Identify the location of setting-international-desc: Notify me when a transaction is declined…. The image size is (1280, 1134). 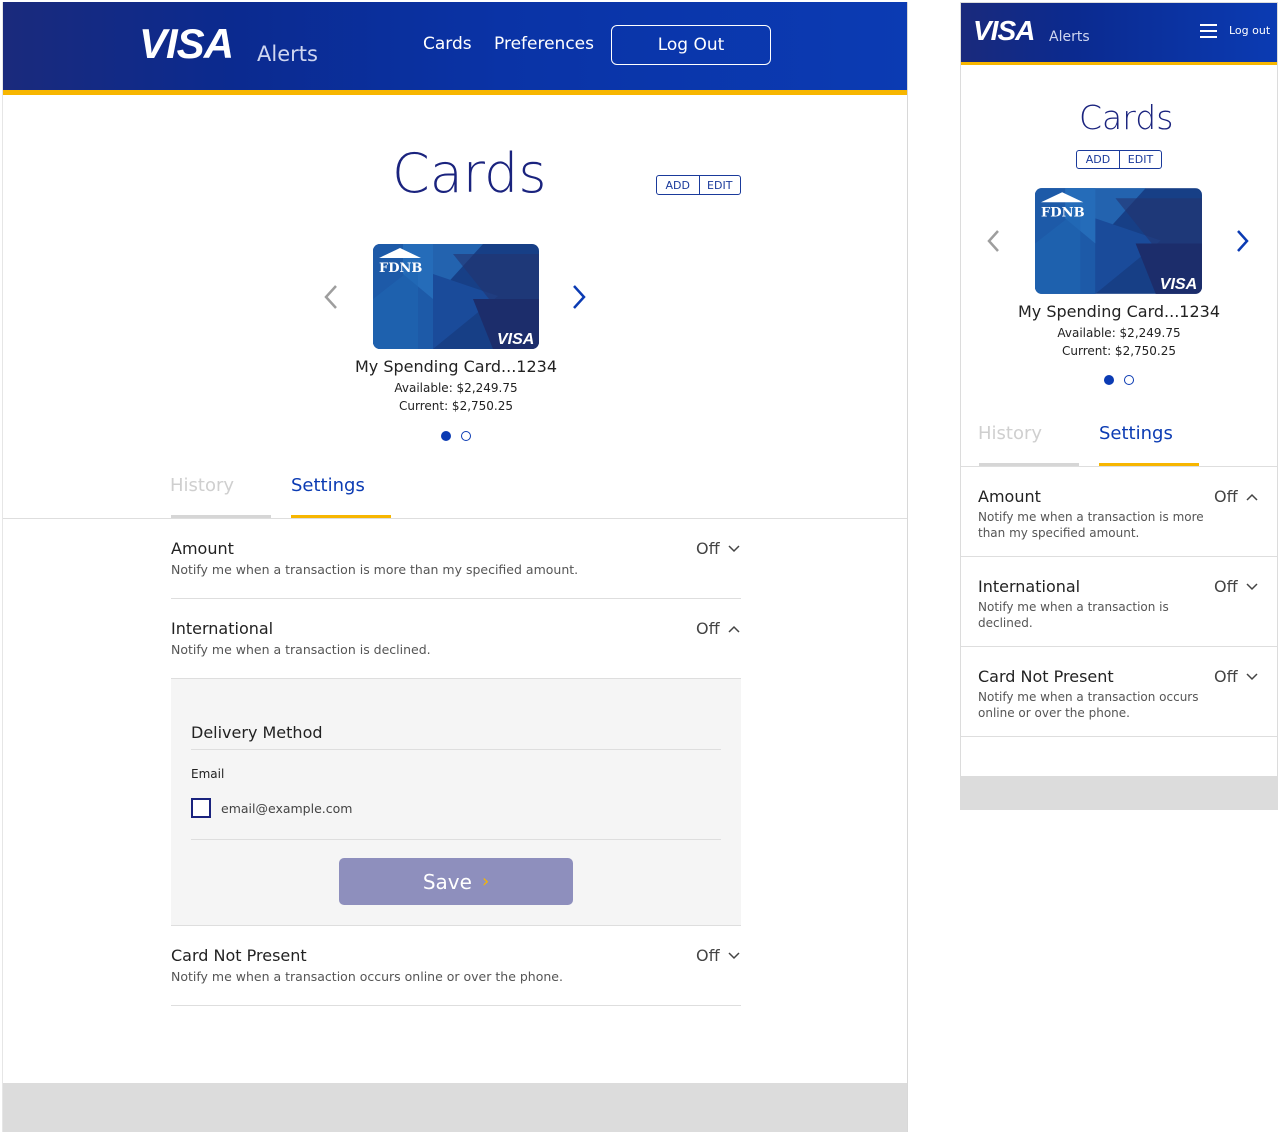
(301, 649).